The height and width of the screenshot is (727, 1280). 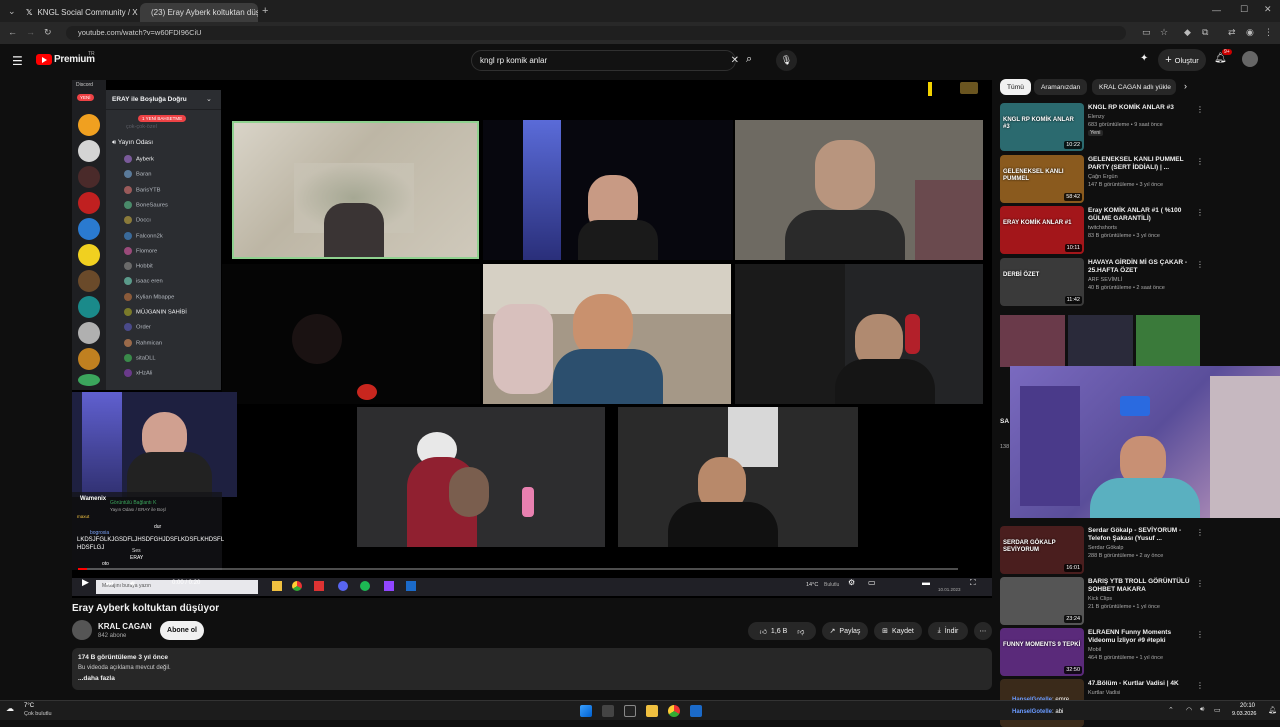 I want to click on weather-temperature: 7°C, so click(x=29, y=706).